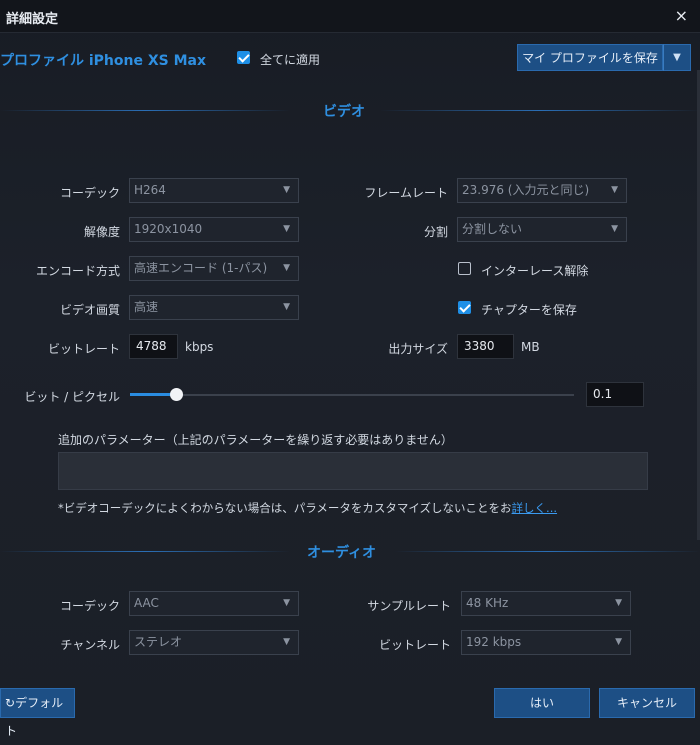 Image resolution: width=700 pixels, height=745 pixels. What do you see at coordinates (89, 193) in the screenshot?
I see `video-codec-label: コーデック` at bounding box center [89, 193].